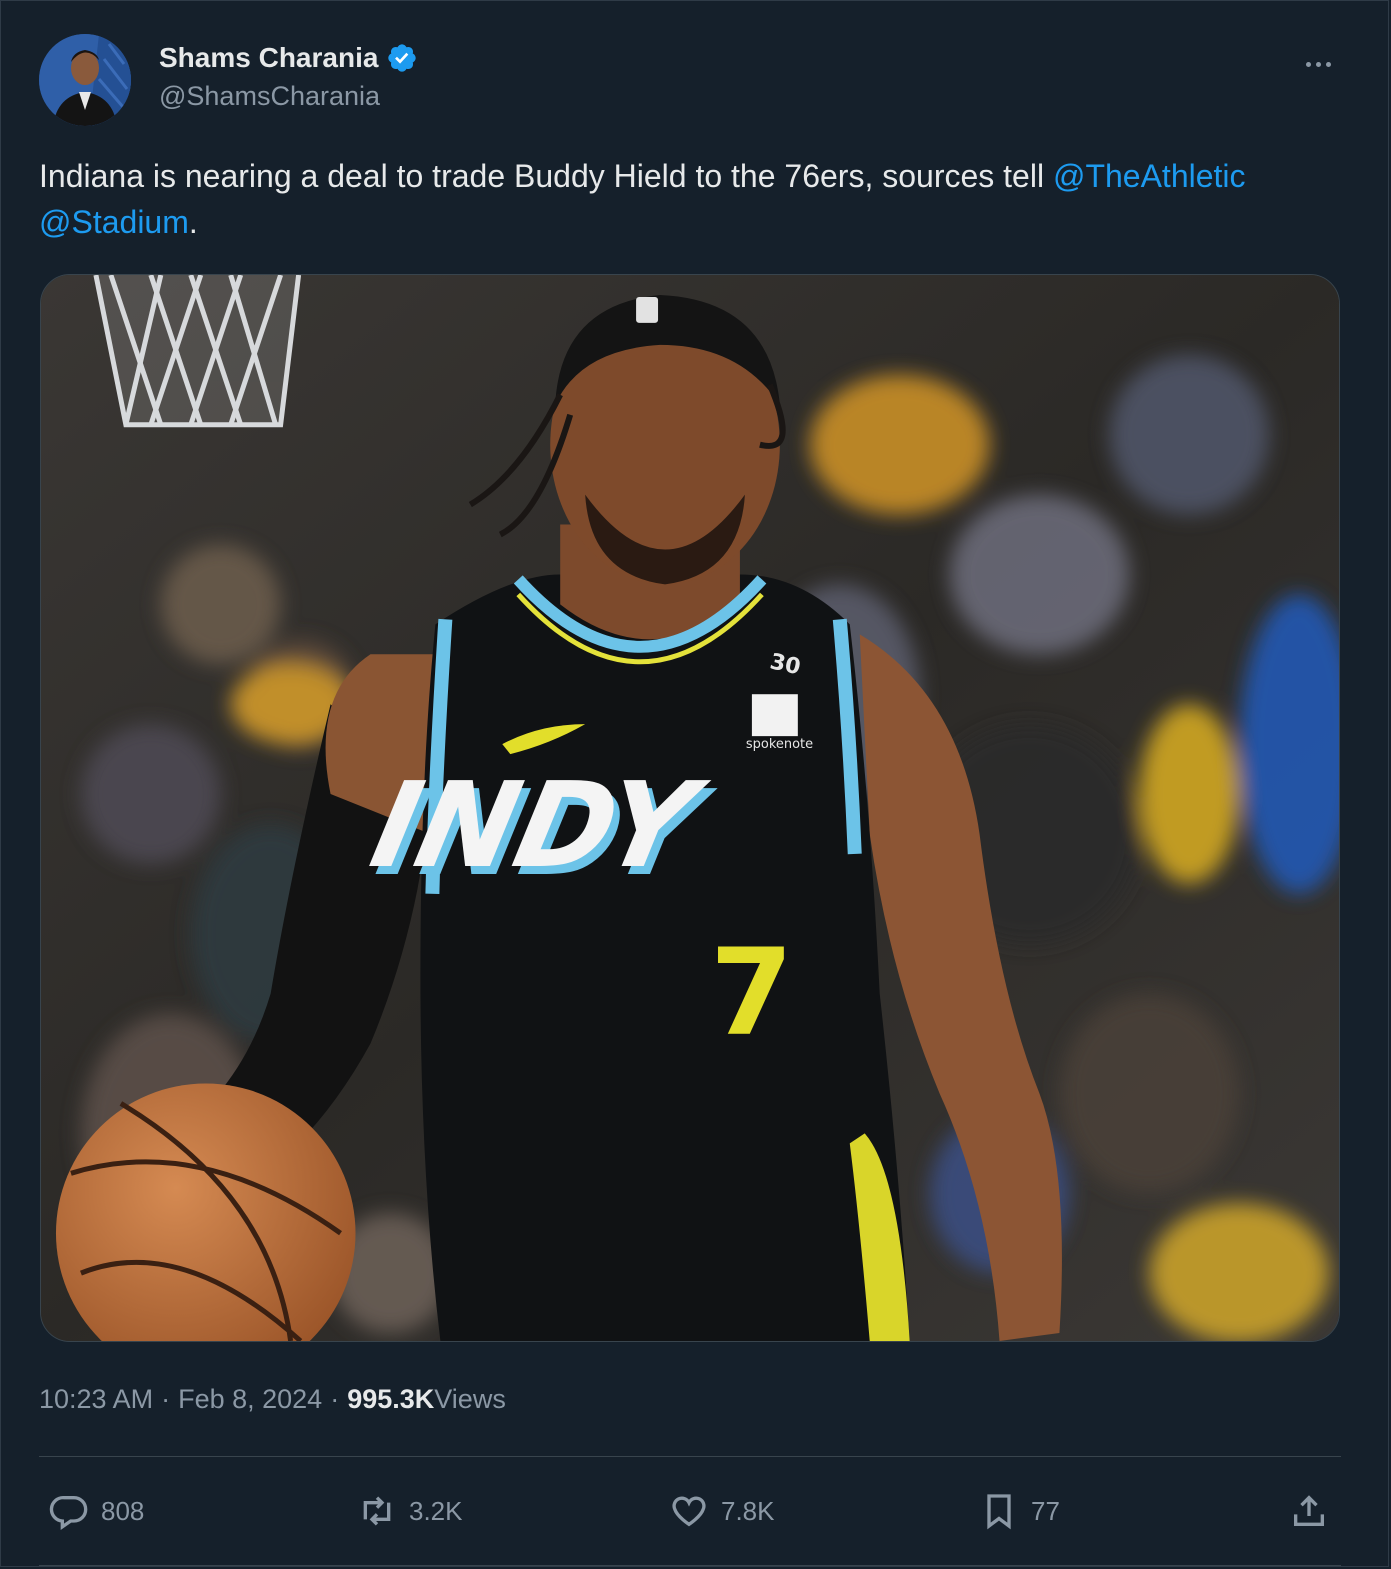  I want to click on share-icon, so click(1309, 1510).